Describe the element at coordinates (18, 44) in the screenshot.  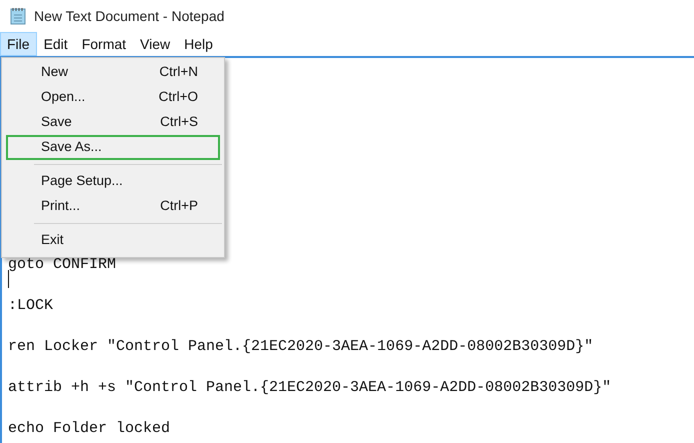
I see `menu-bar-item: File` at that location.